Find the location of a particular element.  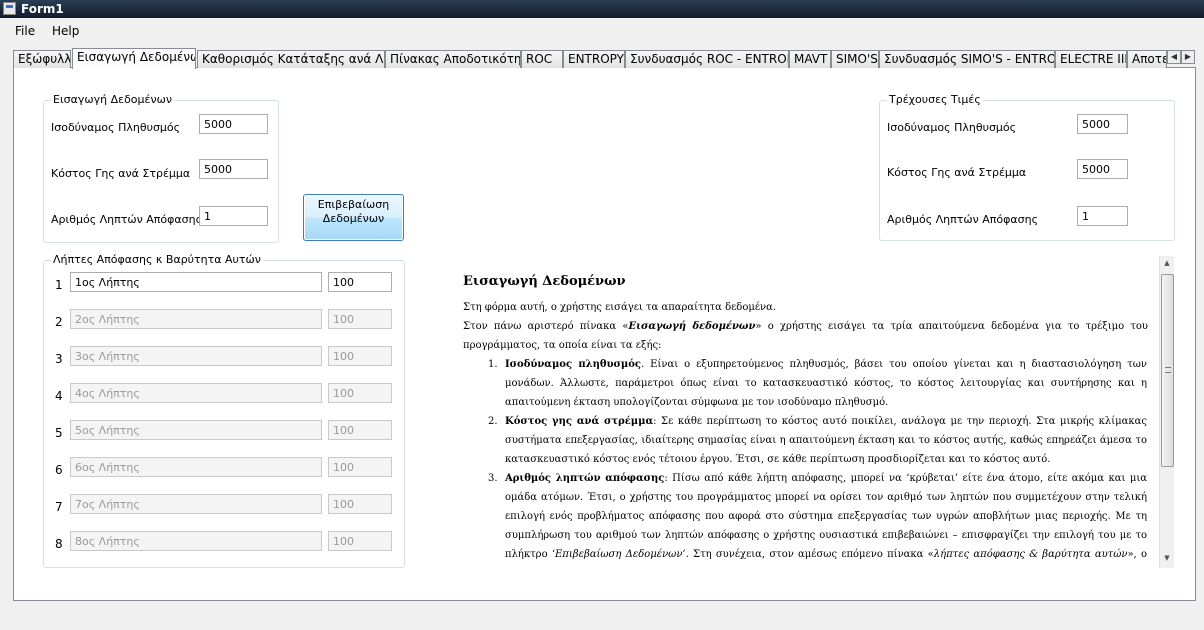

tab-results: Αποτε is located at coordinates (1147, 59).